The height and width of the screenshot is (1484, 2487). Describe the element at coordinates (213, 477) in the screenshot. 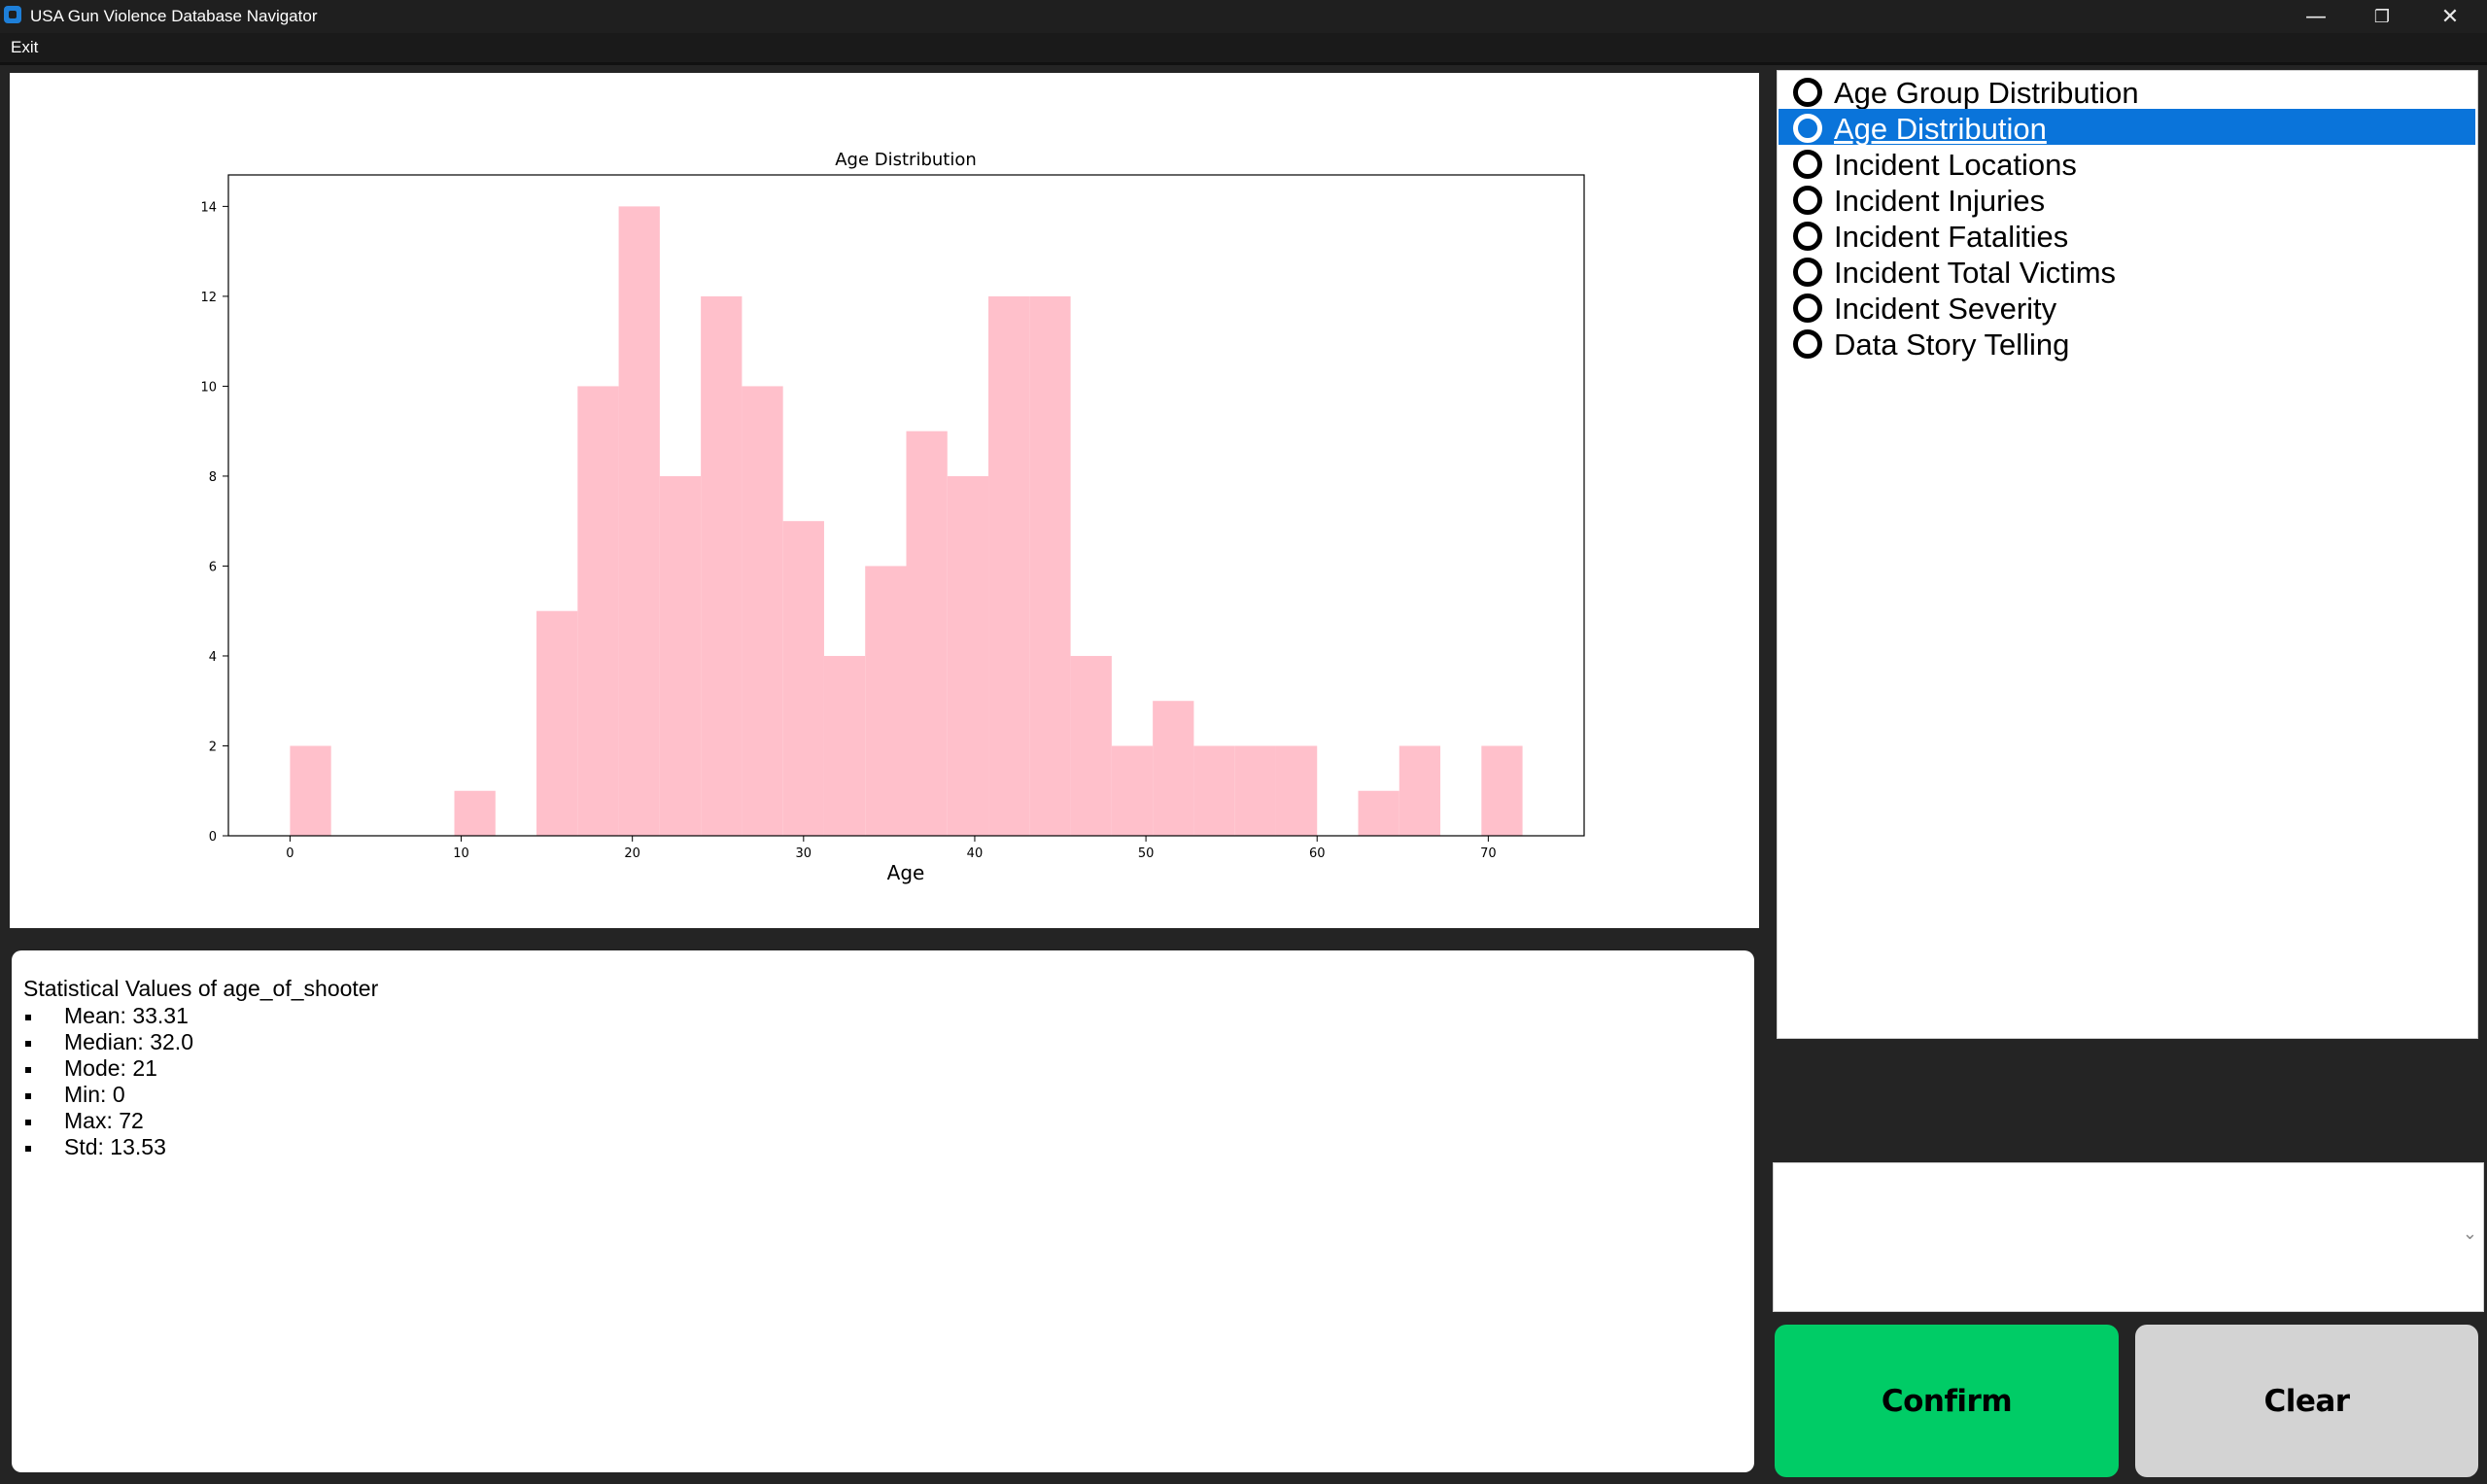

I see `y-tick-label: 8` at that location.